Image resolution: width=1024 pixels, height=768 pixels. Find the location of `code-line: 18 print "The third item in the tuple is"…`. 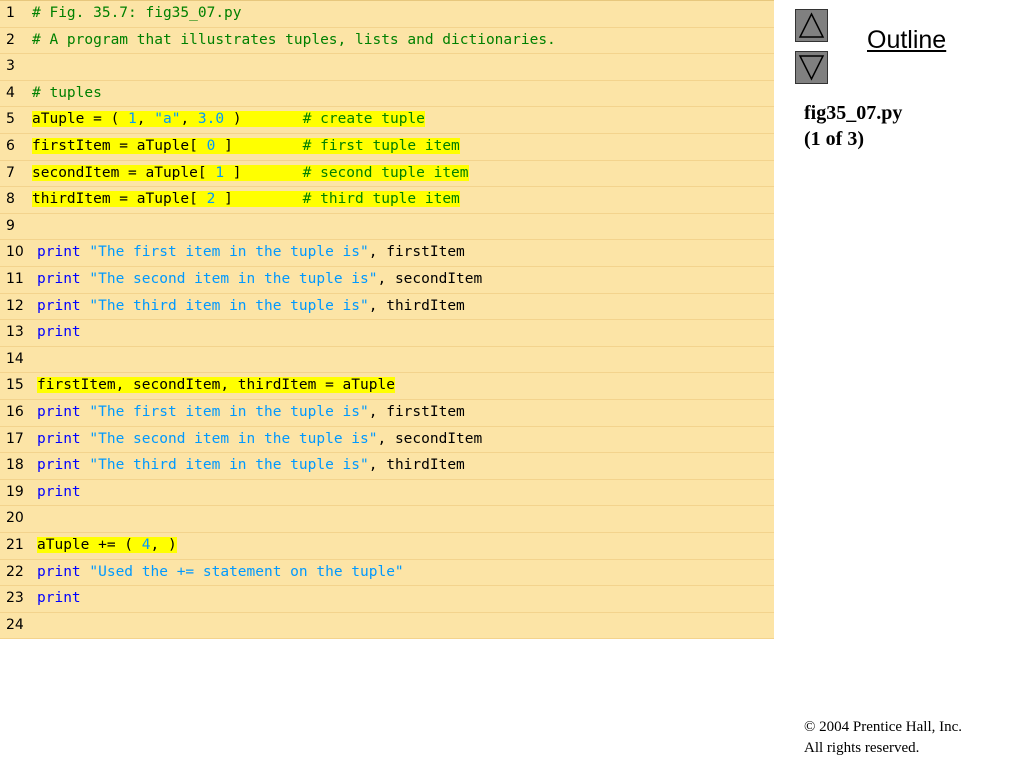

code-line: 18 print "The third item in the tuple is"… is located at coordinates (387, 466).